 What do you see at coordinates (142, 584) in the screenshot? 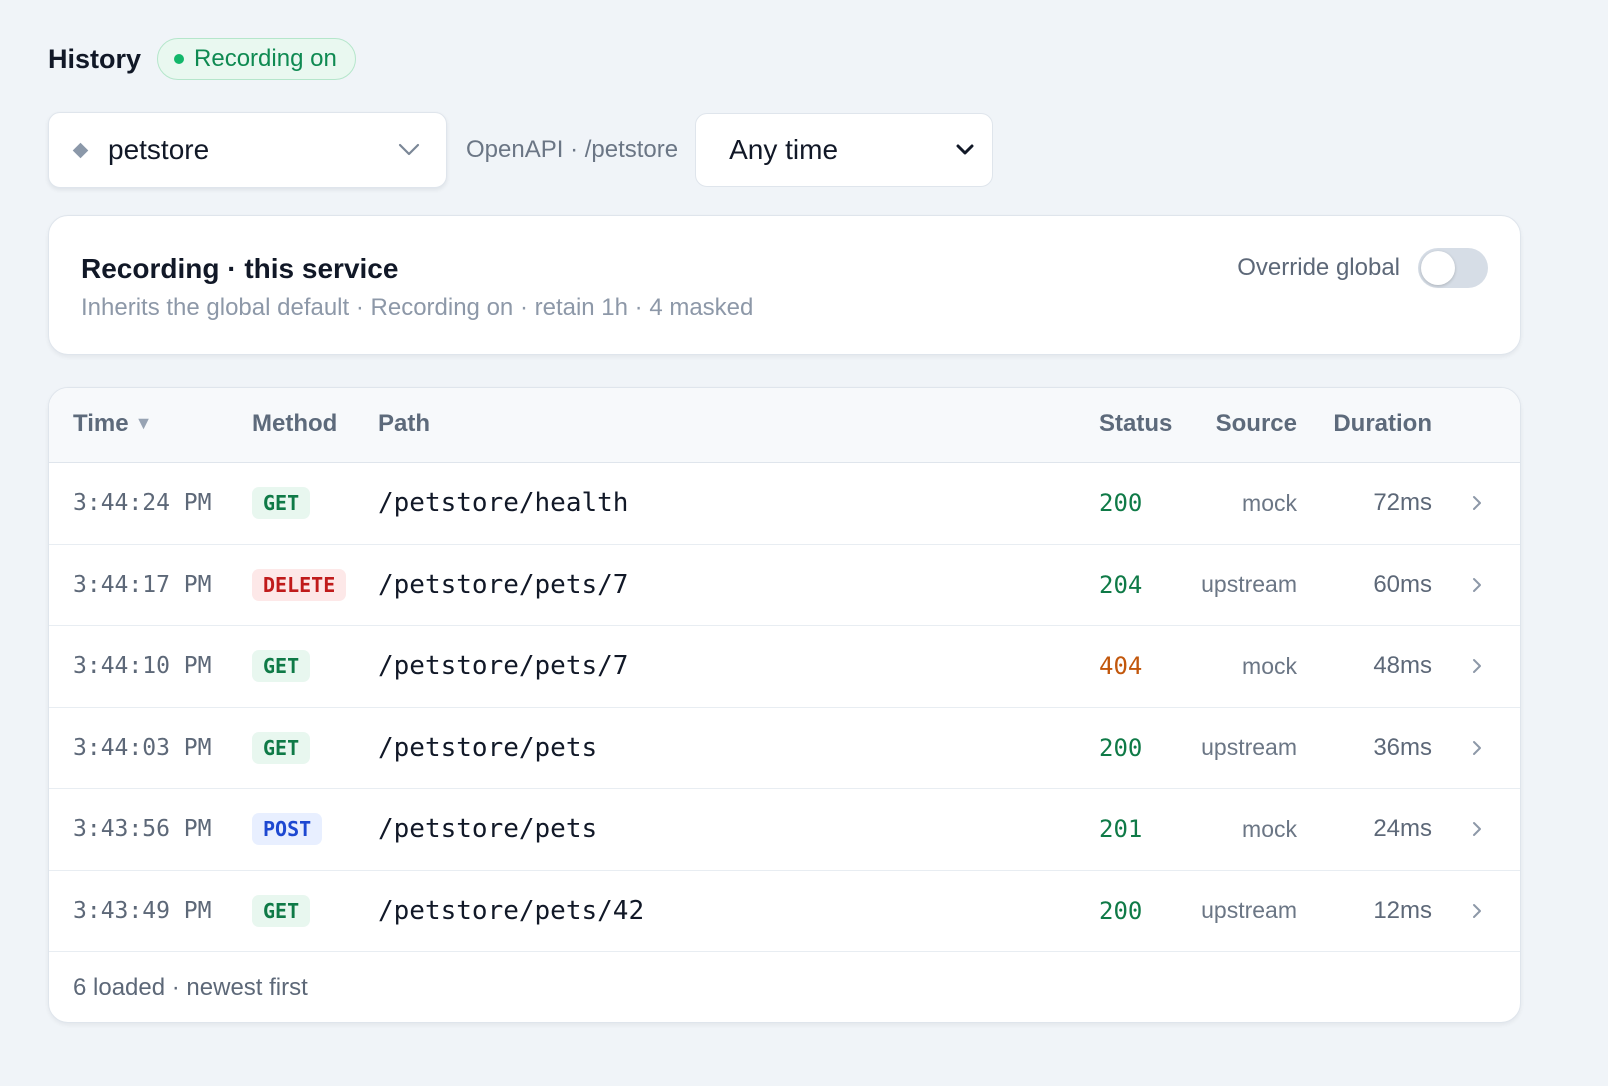
I see `request-time: 3:44:17 PM` at bounding box center [142, 584].